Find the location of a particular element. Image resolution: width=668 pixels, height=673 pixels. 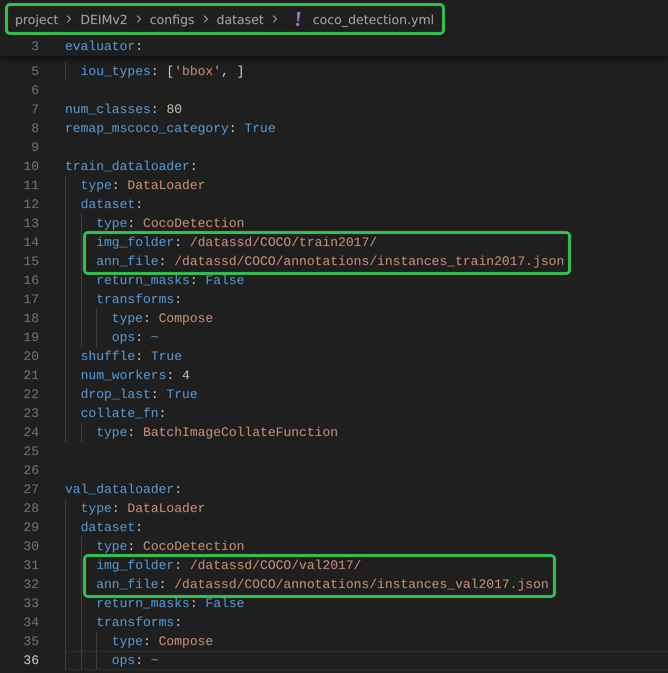

code-line: collate_fn: is located at coordinates (123, 413).